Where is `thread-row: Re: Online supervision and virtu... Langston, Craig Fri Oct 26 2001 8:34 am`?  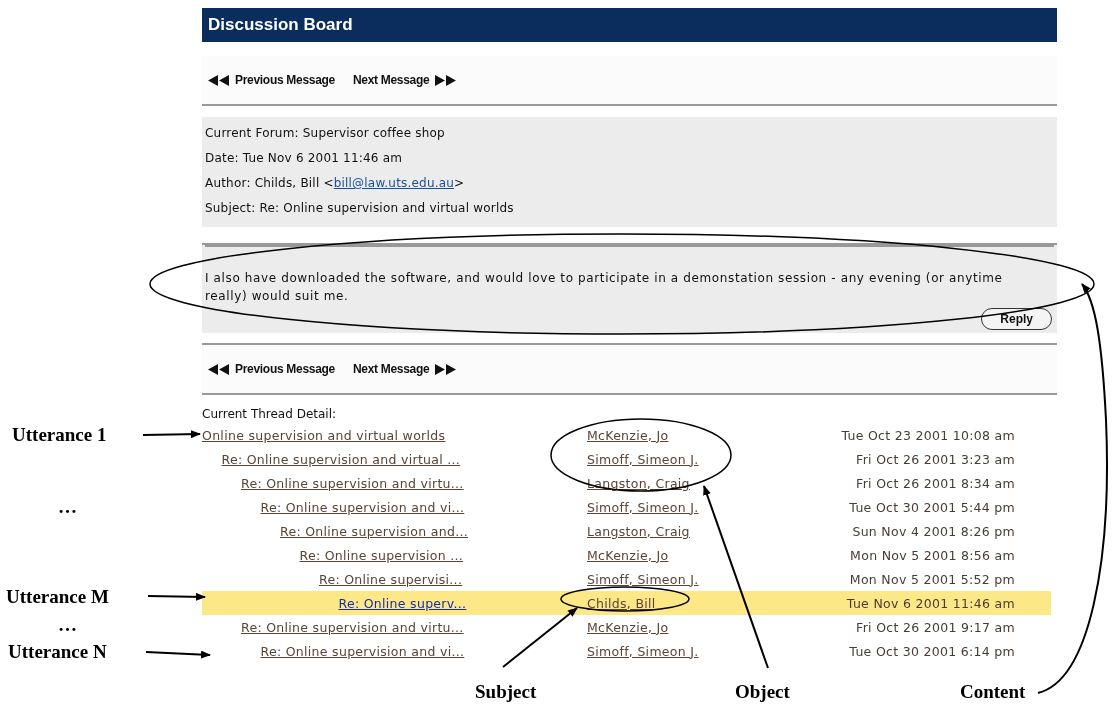
thread-row: Re: Online supervision and virtu... Langston, Craig Fri Oct 26 2001 8:34 am is located at coordinates (626, 483).